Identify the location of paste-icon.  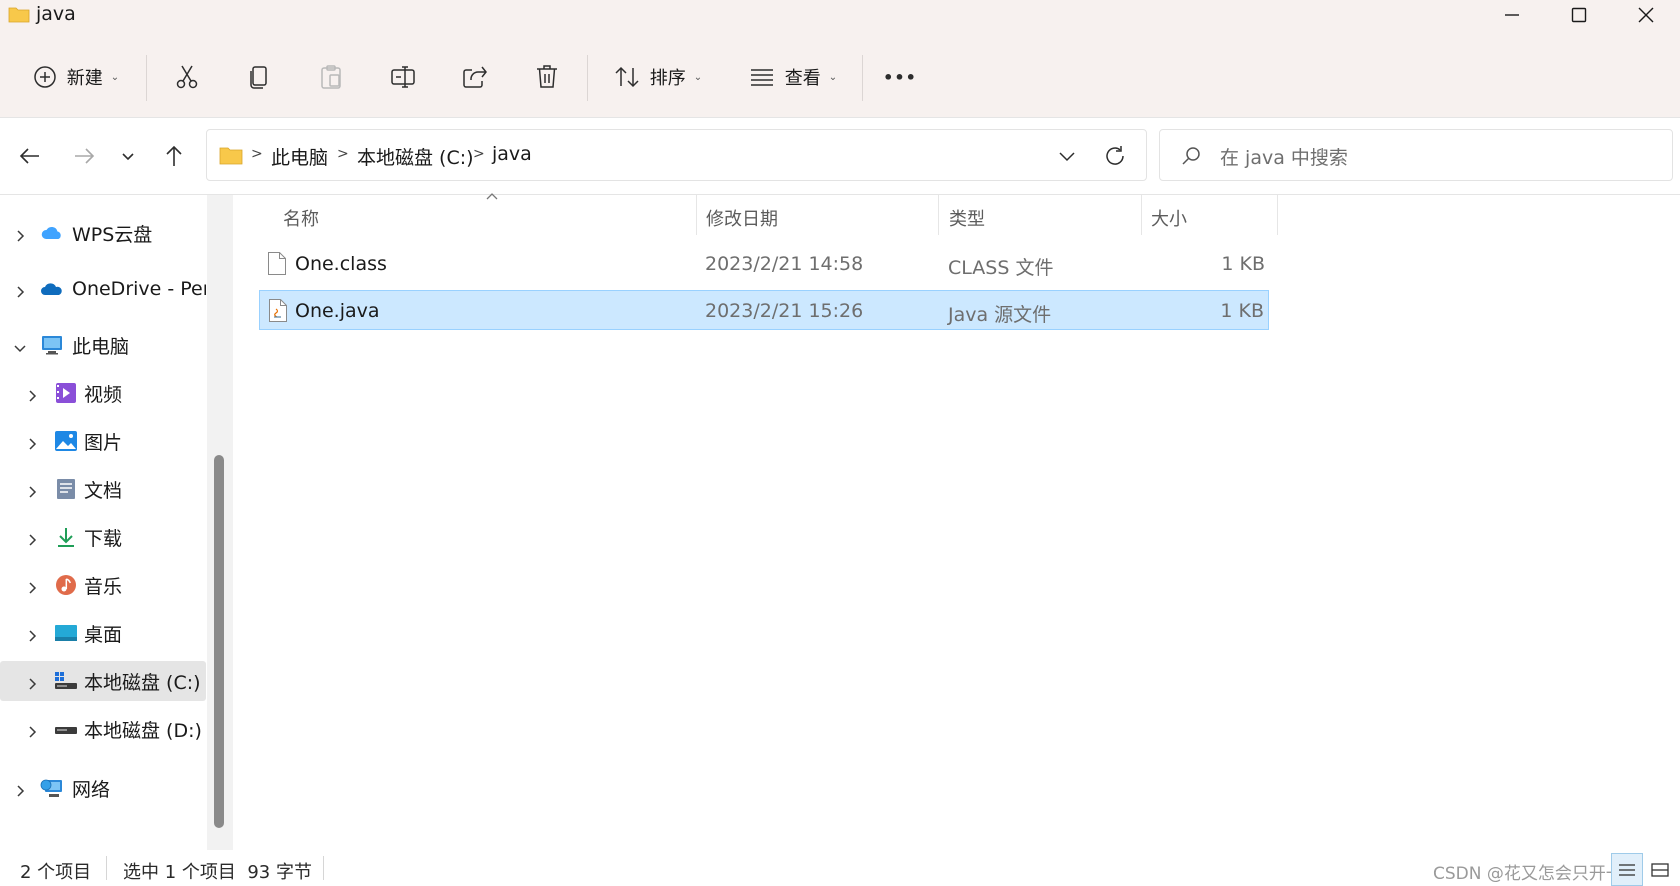
(331, 77).